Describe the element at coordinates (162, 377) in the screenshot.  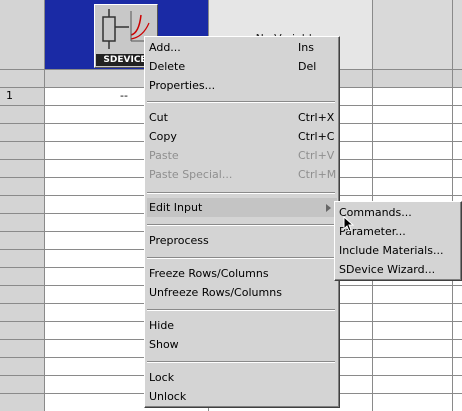
I see `menu-item-label: Lock` at that location.